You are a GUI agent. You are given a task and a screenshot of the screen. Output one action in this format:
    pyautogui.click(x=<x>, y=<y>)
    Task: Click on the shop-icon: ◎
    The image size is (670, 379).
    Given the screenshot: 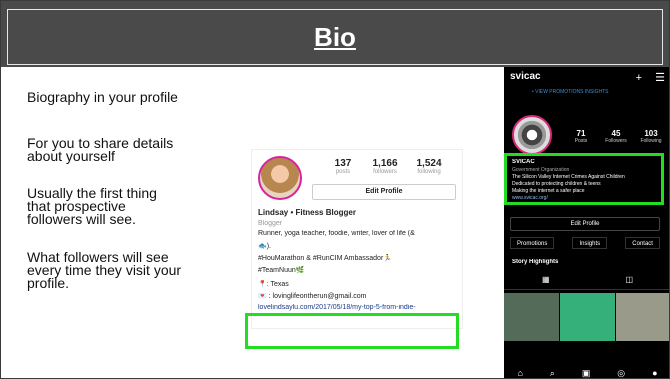 What is the action you would take?
    pyautogui.click(x=621, y=373)
    